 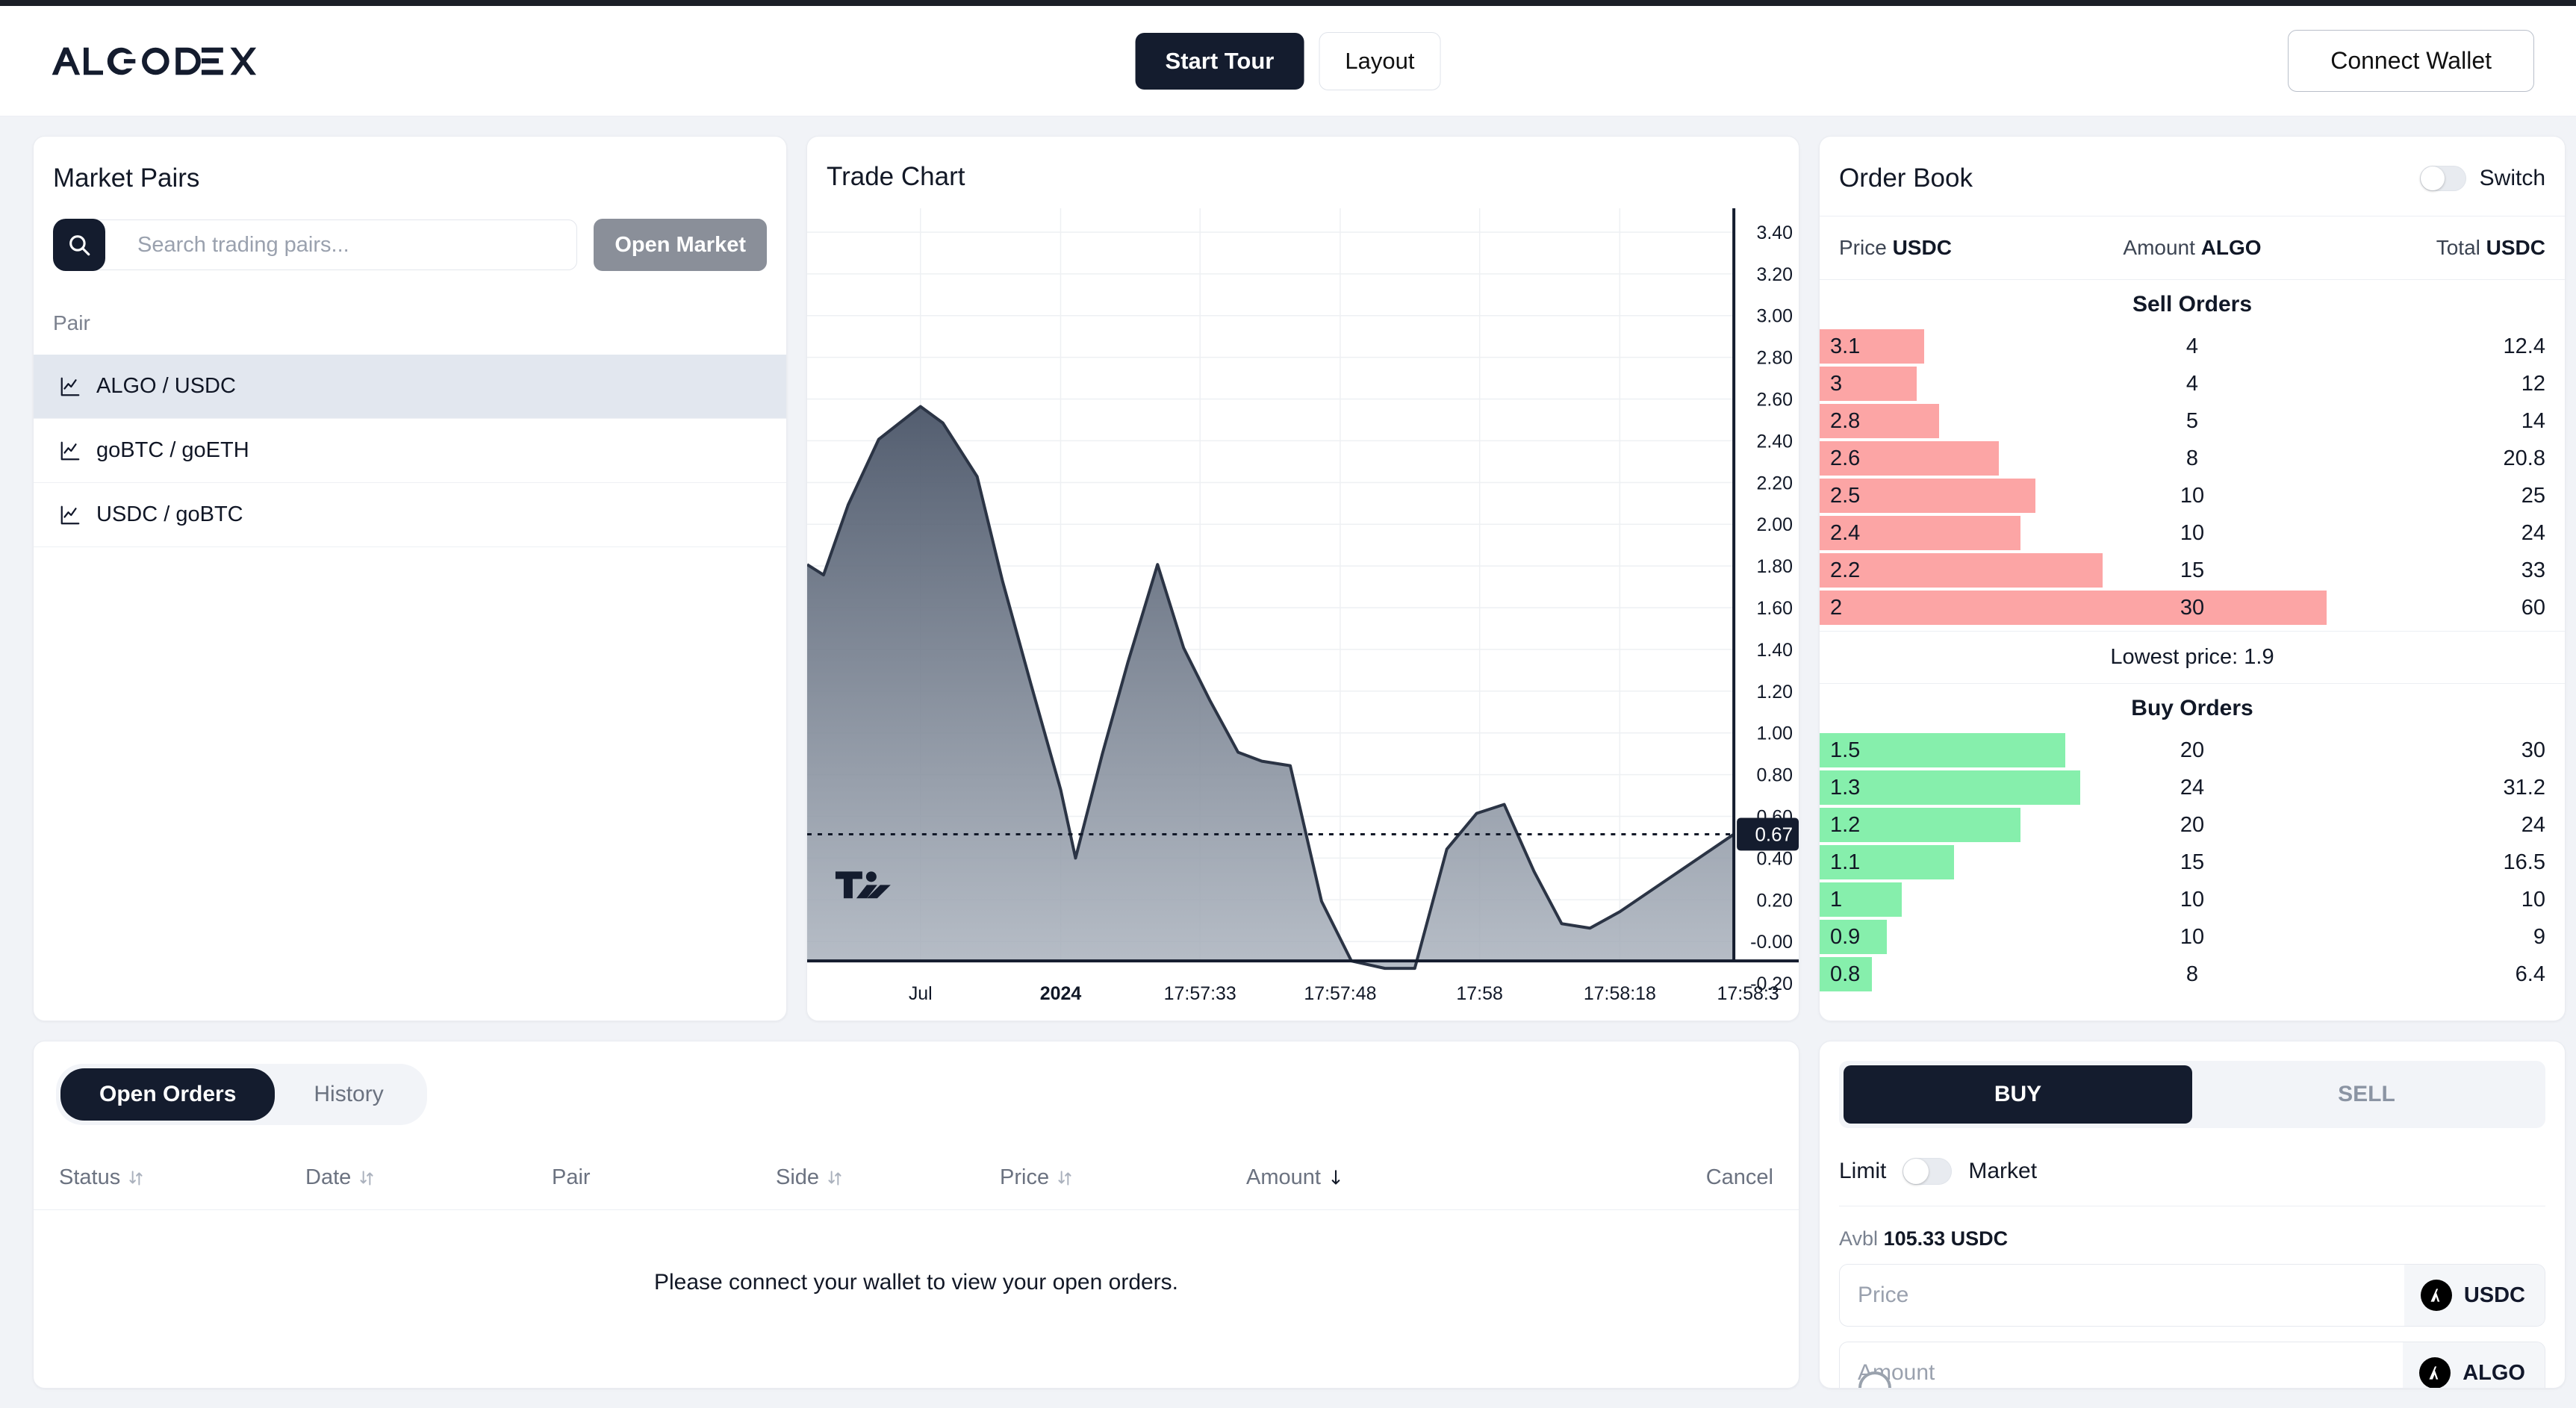 I want to click on tab-buy: BUY, so click(x=2018, y=1094).